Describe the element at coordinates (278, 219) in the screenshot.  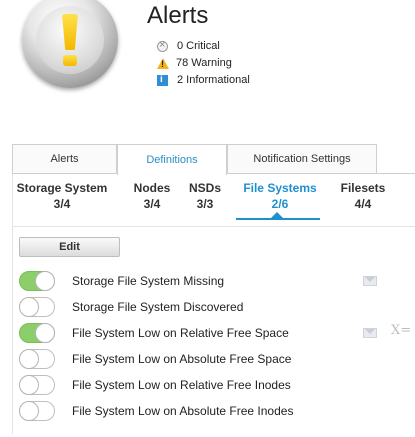
I see `active-subtab-underline` at that location.